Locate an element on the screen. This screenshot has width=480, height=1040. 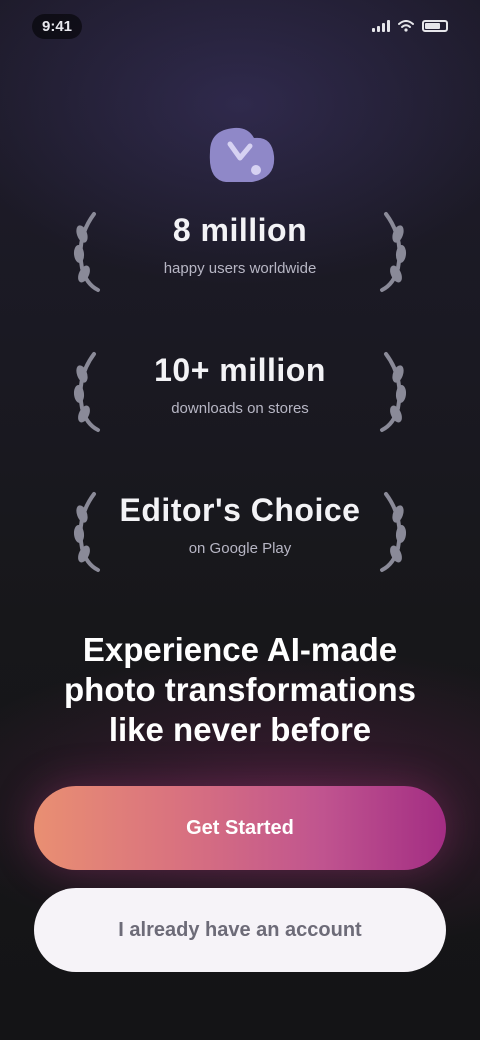
status-icons is located at coordinates (410, 26).